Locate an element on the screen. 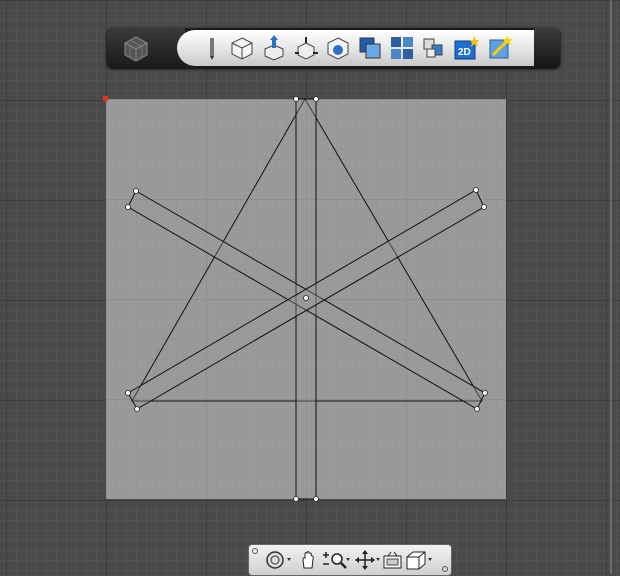 The width and height of the screenshot is (620, 576). sketch-pencil-button is located at coordinates (212, 48).